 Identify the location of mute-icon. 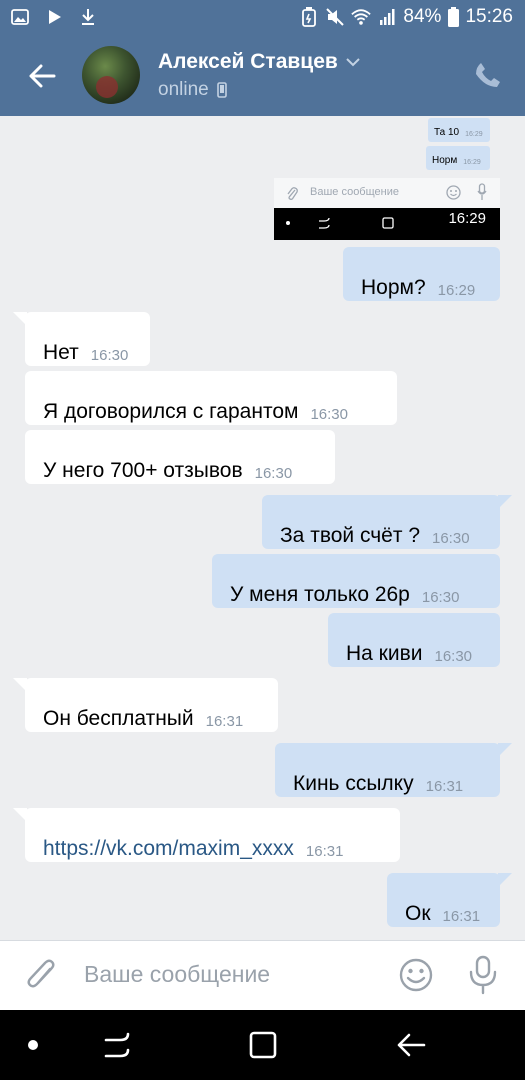
(335, 17).